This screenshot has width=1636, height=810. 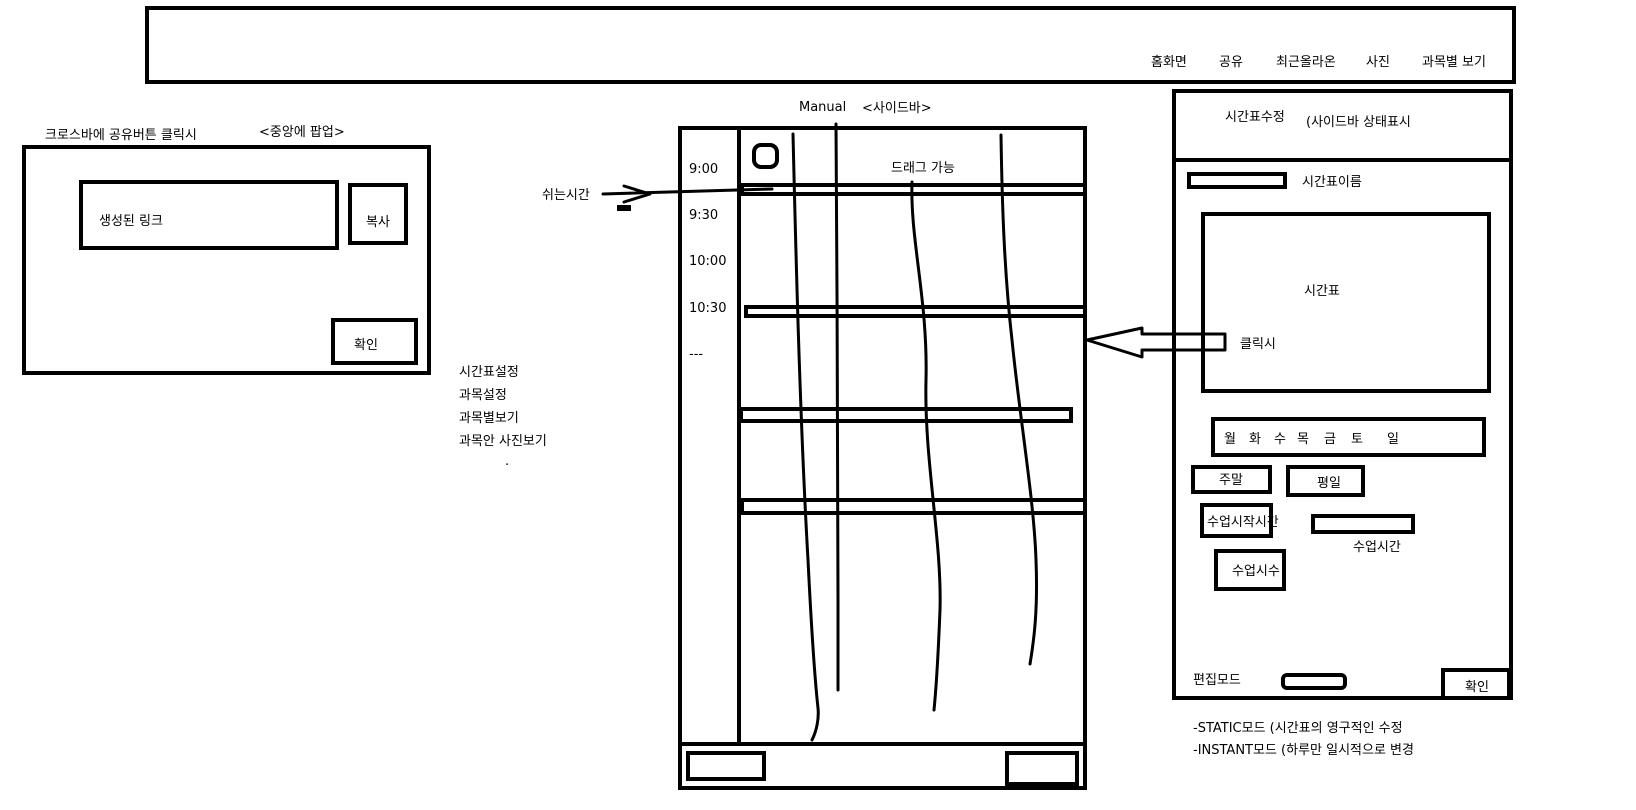 What do you see at coordinates (897, 108) in the screenshot?
I see `sidebar-label: <사이드바>` at bounding box center [897, 108].